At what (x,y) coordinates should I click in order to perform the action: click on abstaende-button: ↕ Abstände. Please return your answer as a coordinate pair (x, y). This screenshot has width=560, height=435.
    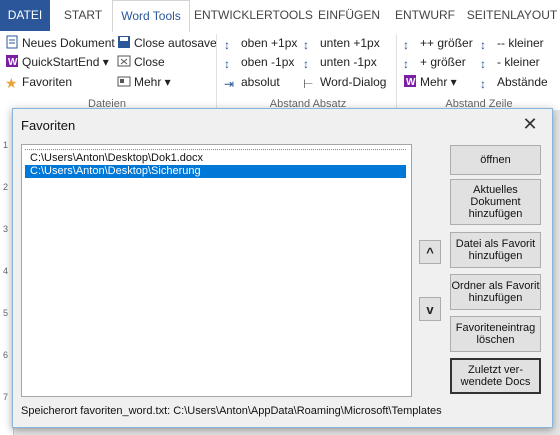
    Looking at the image, I should click on (514, 82).